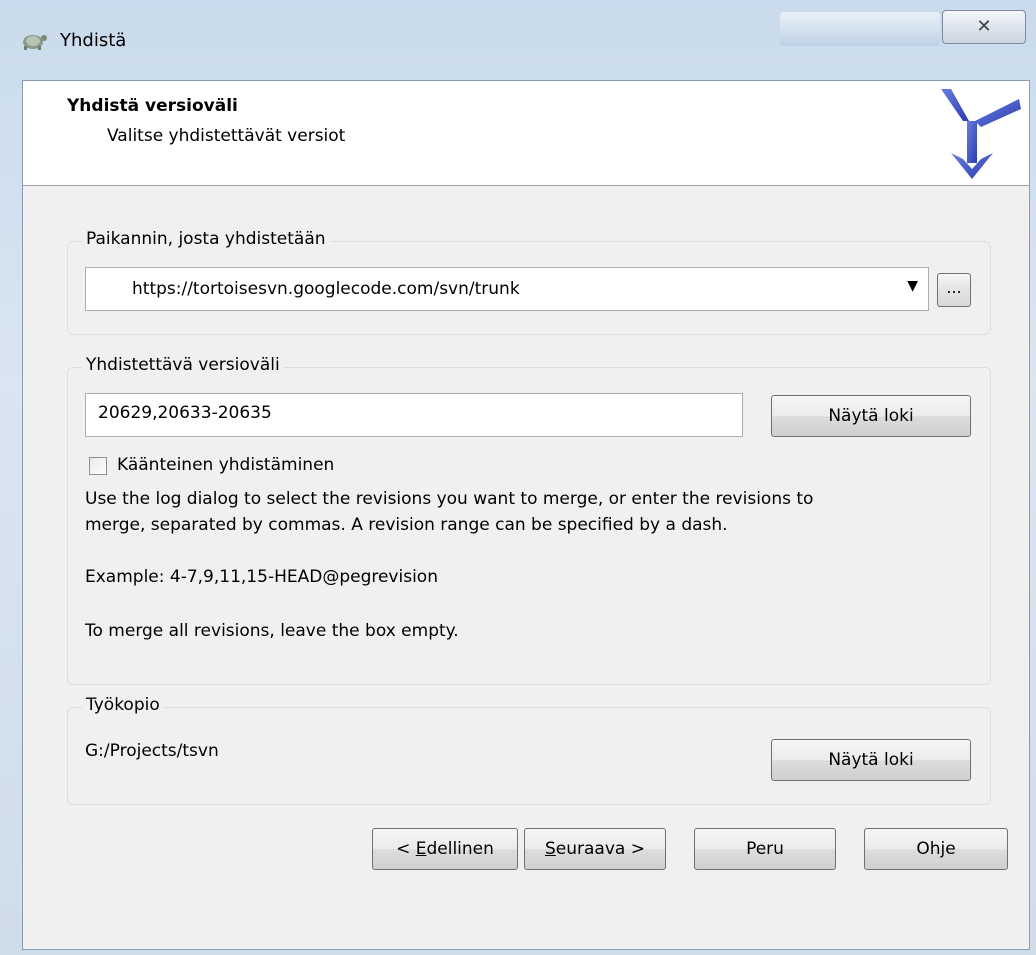  Describe the element at coordinates (600, 849) in the screenshot. I see `next-label-rest: euraava >` at that location.